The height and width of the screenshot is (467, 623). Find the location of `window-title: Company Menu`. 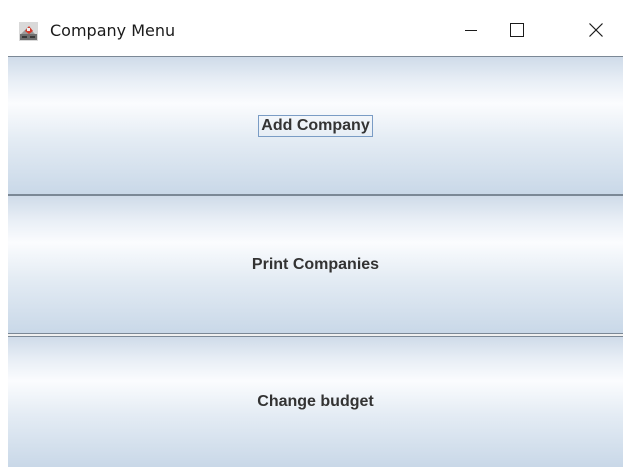

window-title: Company Menu is located at coordinates (113, 30).